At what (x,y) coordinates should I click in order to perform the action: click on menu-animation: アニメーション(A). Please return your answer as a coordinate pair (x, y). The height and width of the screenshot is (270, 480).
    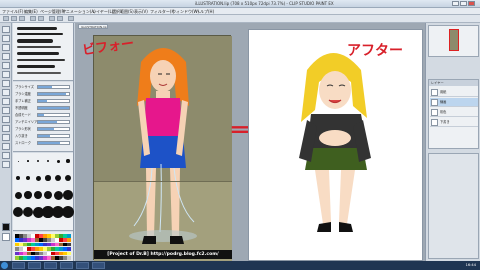
    Looking at the image, I should click on (79, 11).